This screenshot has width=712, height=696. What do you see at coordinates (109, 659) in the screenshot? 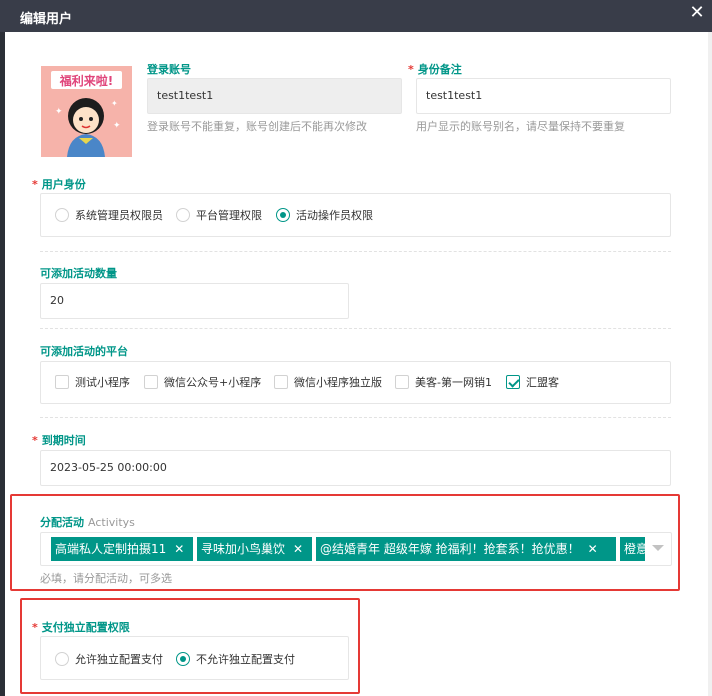
I see `payment-option-allow: 允许独立配置支付` at bounding box center [109, 659].